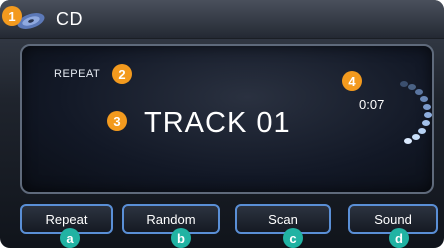 The height and width of the screenshot is (248, 444). I want to click on random-button: Random, so click(171, 219).